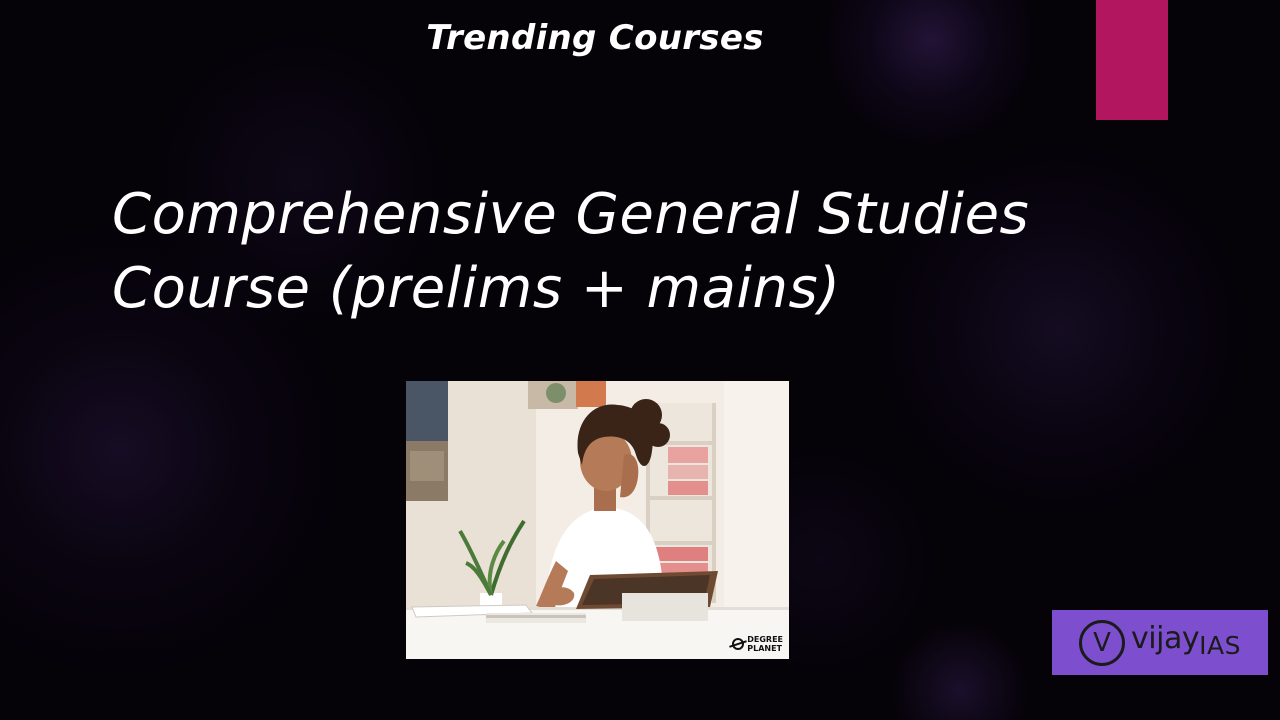 The image size is (1280, 720). I want to click on accent-bar, so click(1132, 60).